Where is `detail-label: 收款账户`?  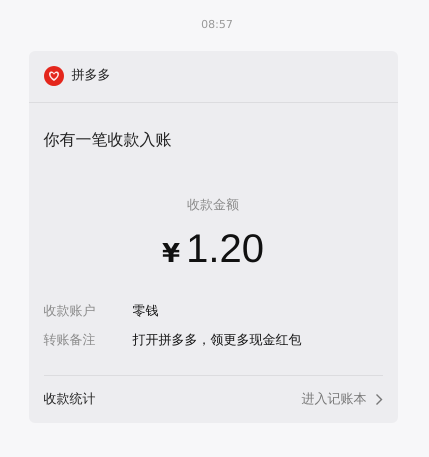 detail-label: 收款账户 is located at coordinates (70, 312).